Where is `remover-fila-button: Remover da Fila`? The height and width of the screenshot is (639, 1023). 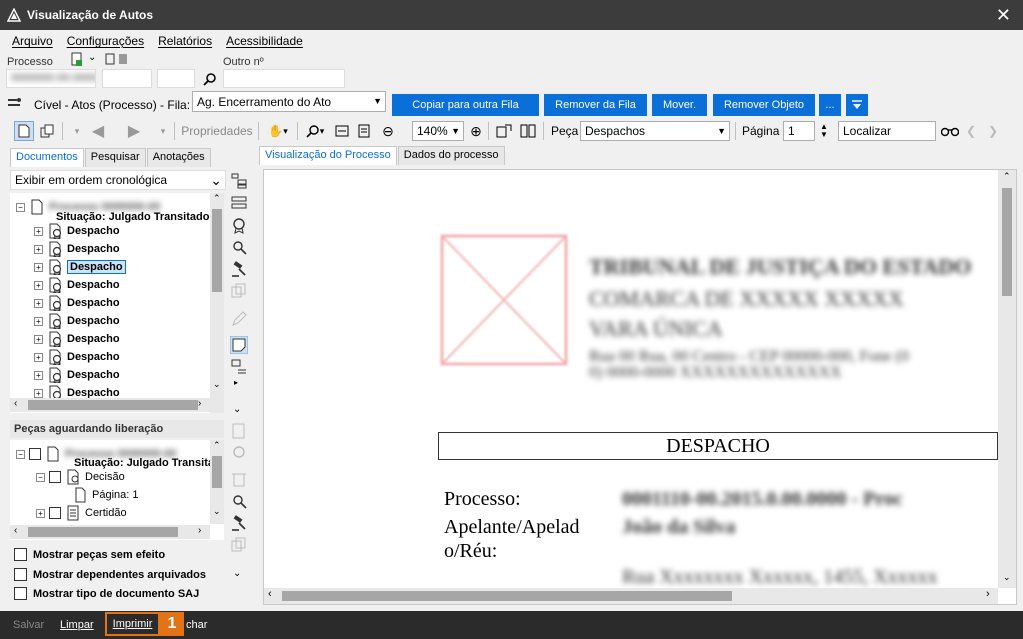 remover-fila-button: Remover da Fila is located at coordinates (595, 105).